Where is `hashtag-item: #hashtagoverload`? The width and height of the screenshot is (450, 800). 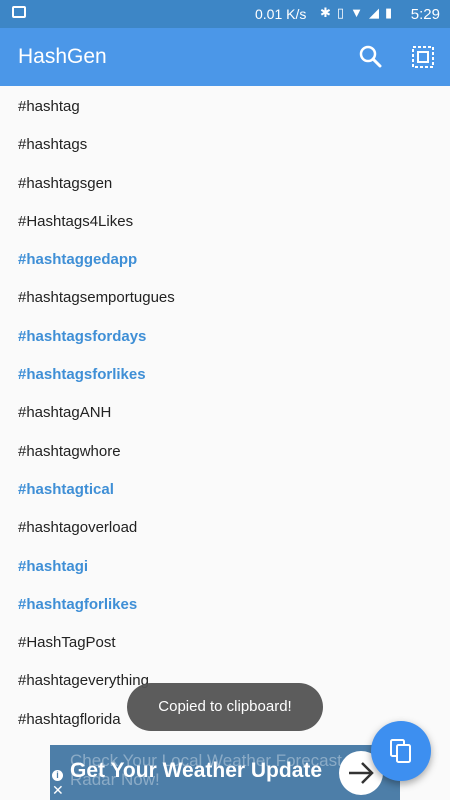 hashtag-item: #hashtagoverload is located at coordinates (225, 528).